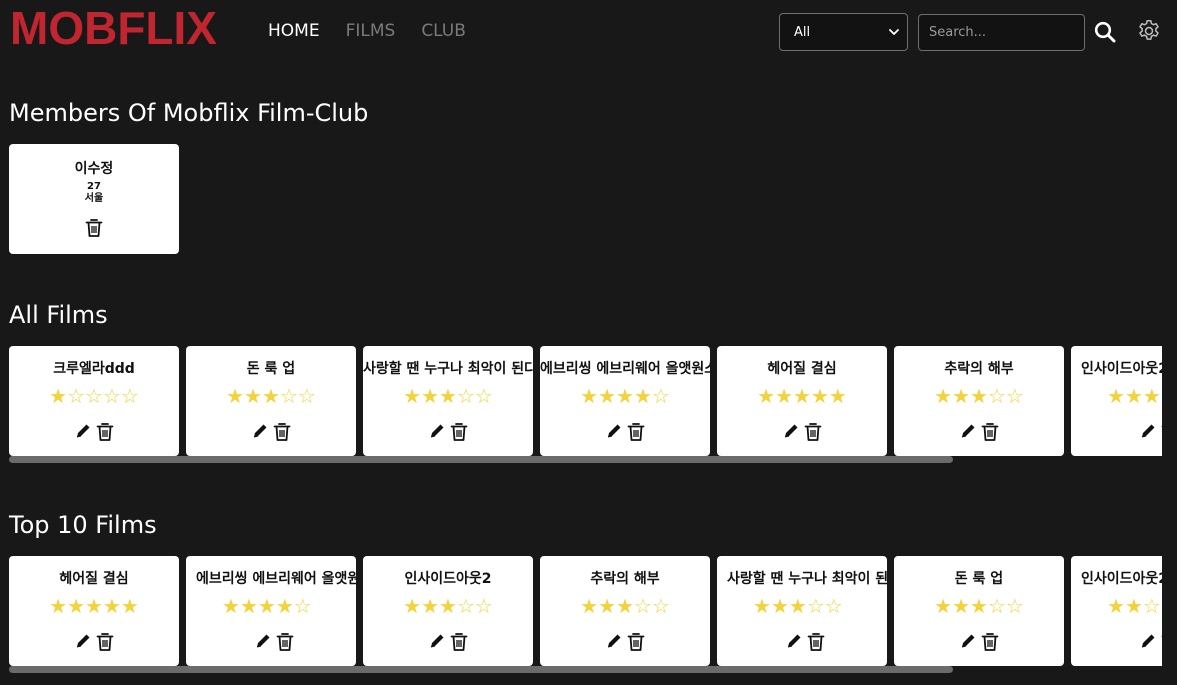 The image size is (1177, 685). What do you see at coordinates (443, 31) in the screenshot?
I see `nav-club: CLUB` at bounding box center [443, 31].